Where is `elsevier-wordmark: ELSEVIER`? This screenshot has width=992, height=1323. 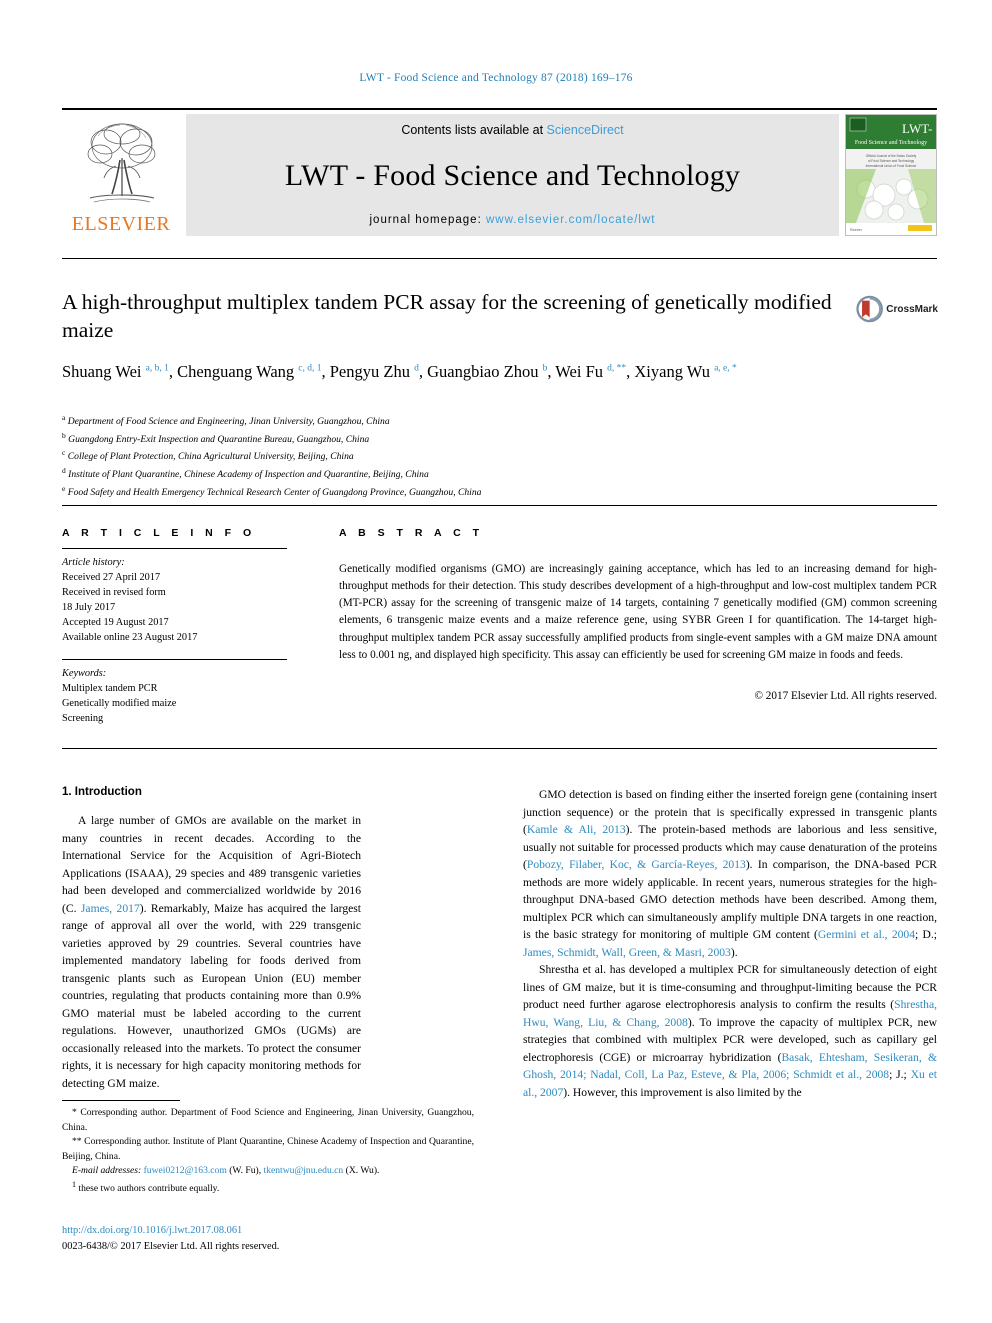 elsevier-wordmark: ELSEVIER is located at coordinates (121, 224).